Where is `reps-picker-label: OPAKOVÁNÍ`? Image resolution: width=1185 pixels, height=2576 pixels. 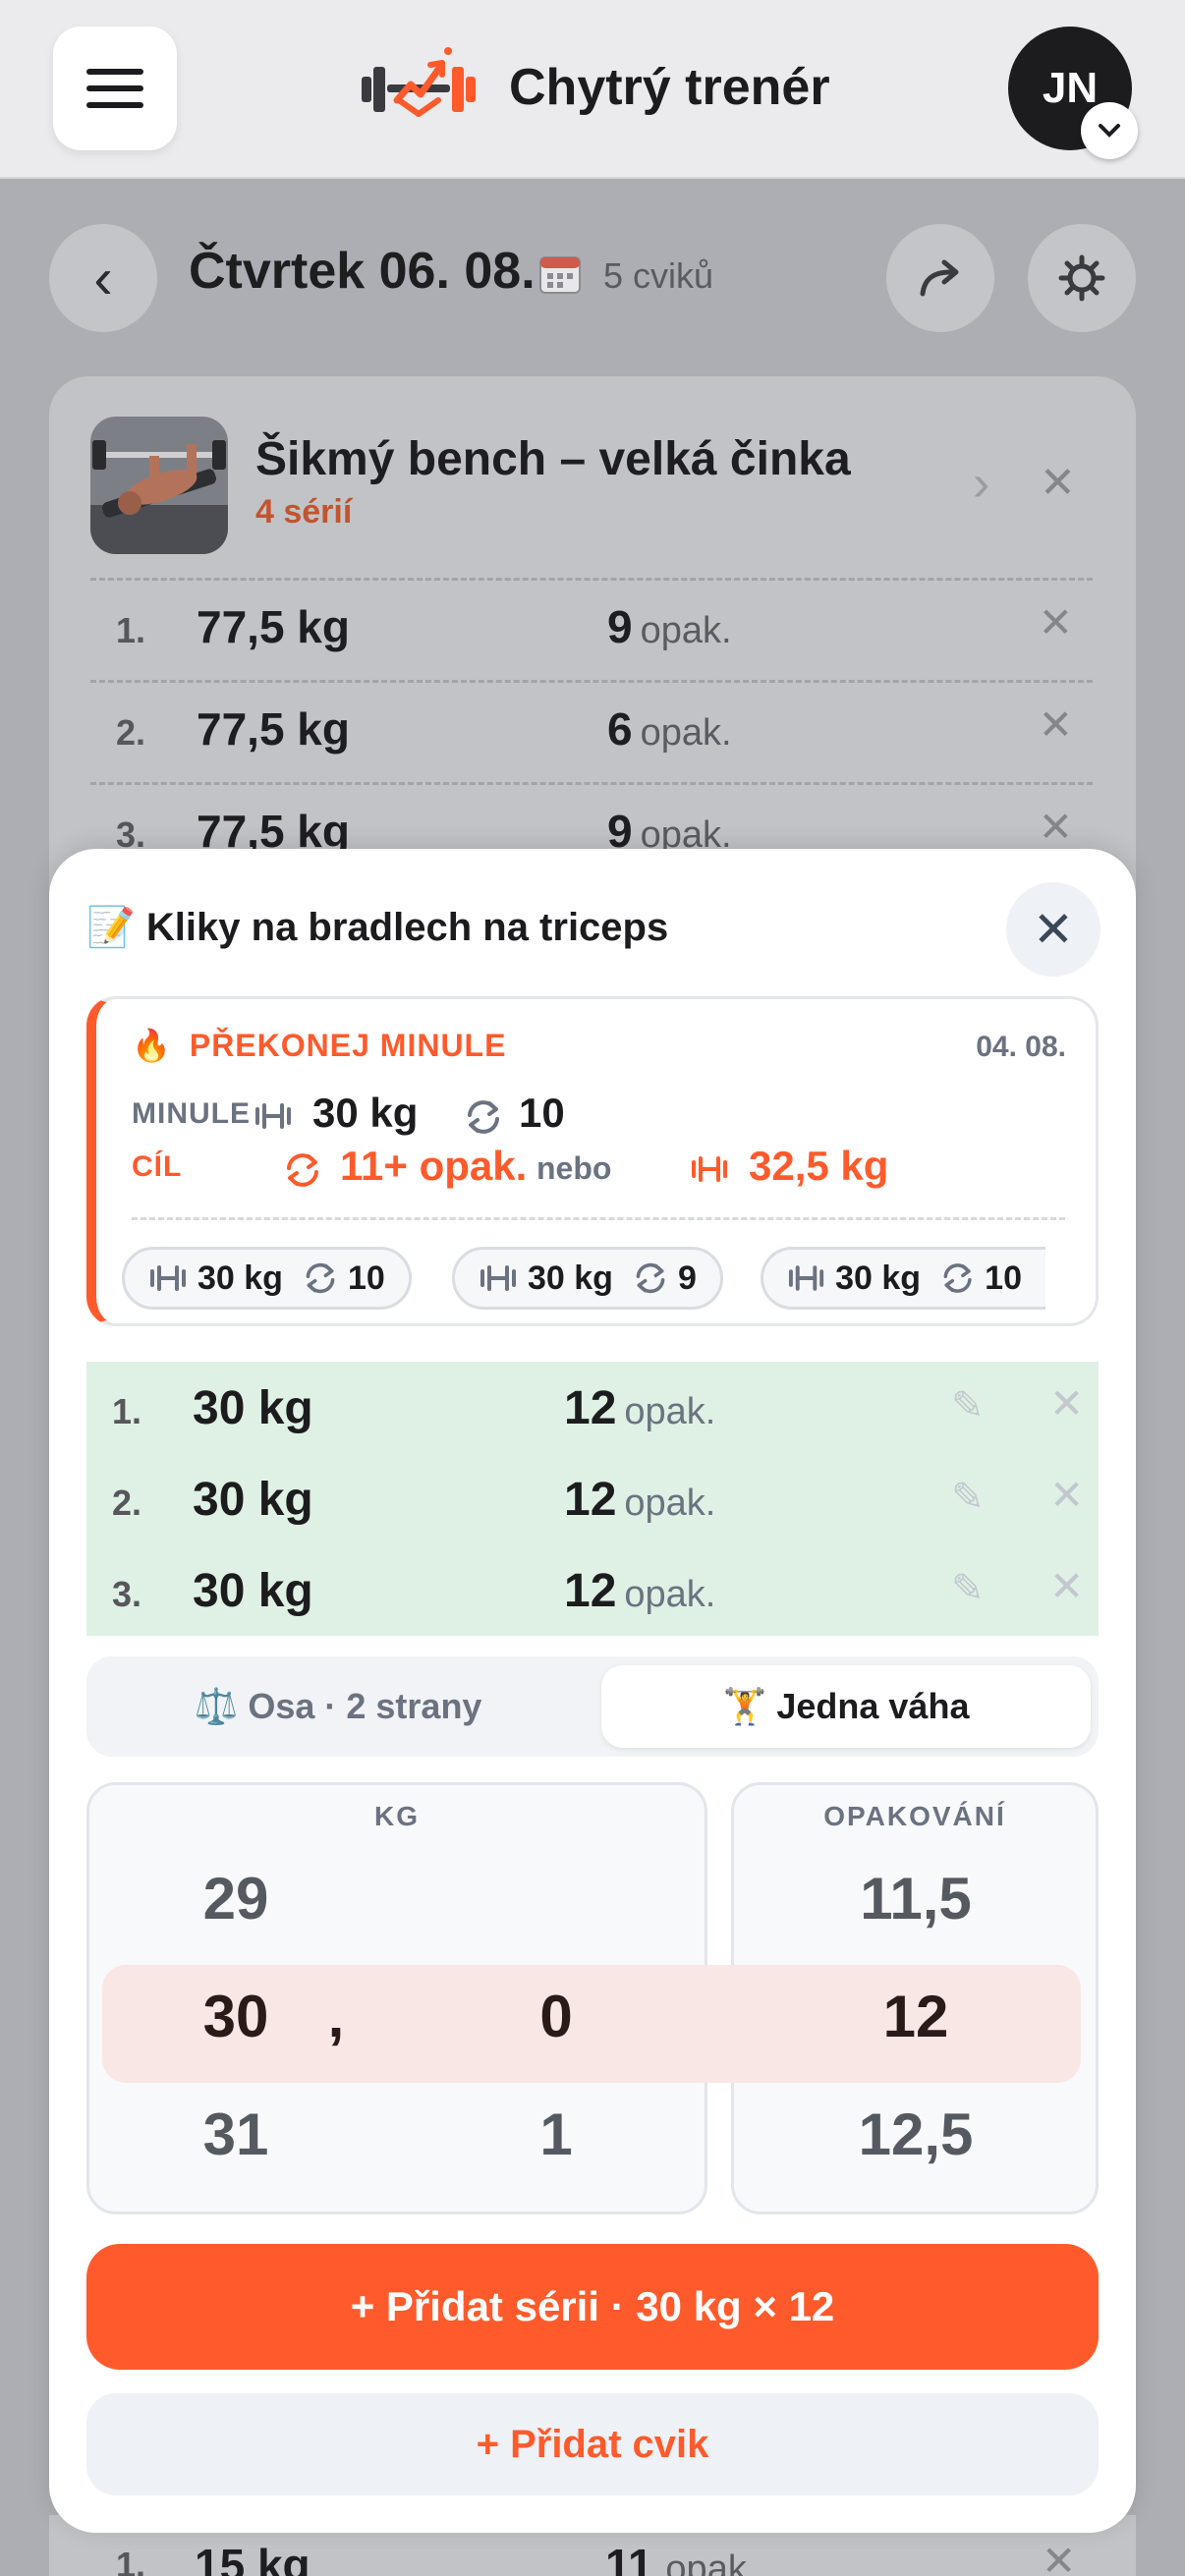 reps-picker-label: OPAKOVÁNÍ is located at coordinates (914, 1816).